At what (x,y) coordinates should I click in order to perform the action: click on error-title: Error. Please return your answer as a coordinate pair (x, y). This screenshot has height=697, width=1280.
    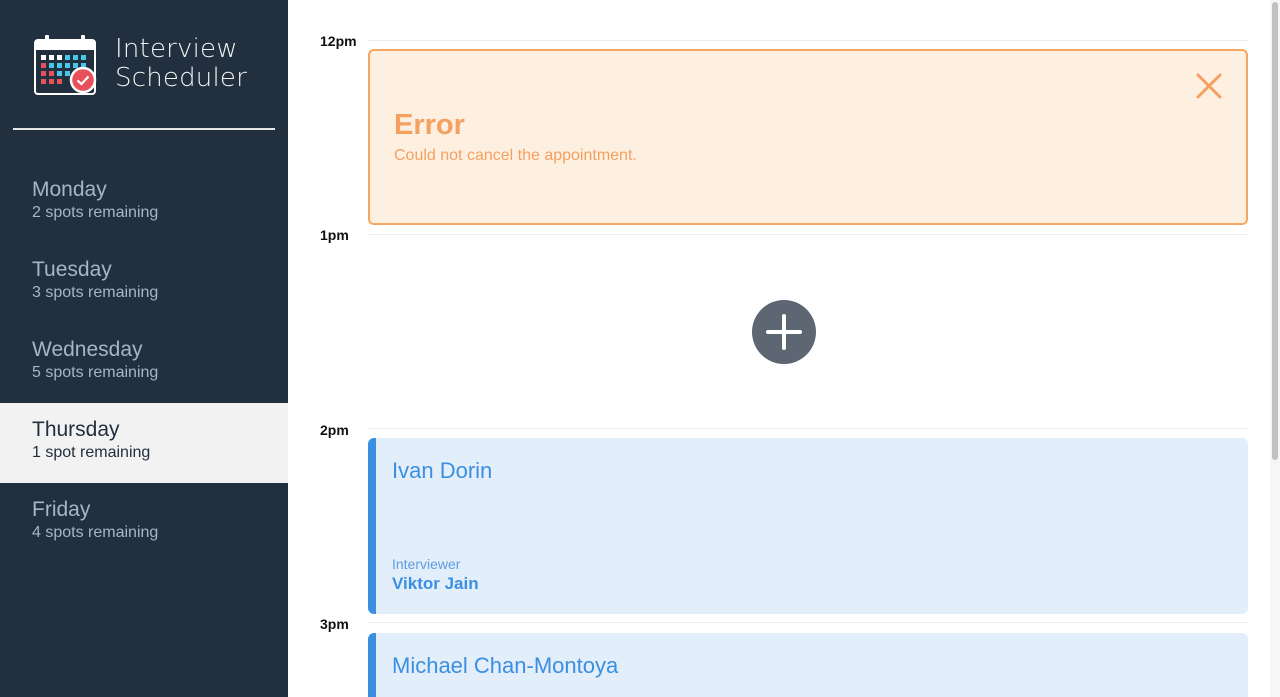
    Looking at the image, I should click on (429, 125).